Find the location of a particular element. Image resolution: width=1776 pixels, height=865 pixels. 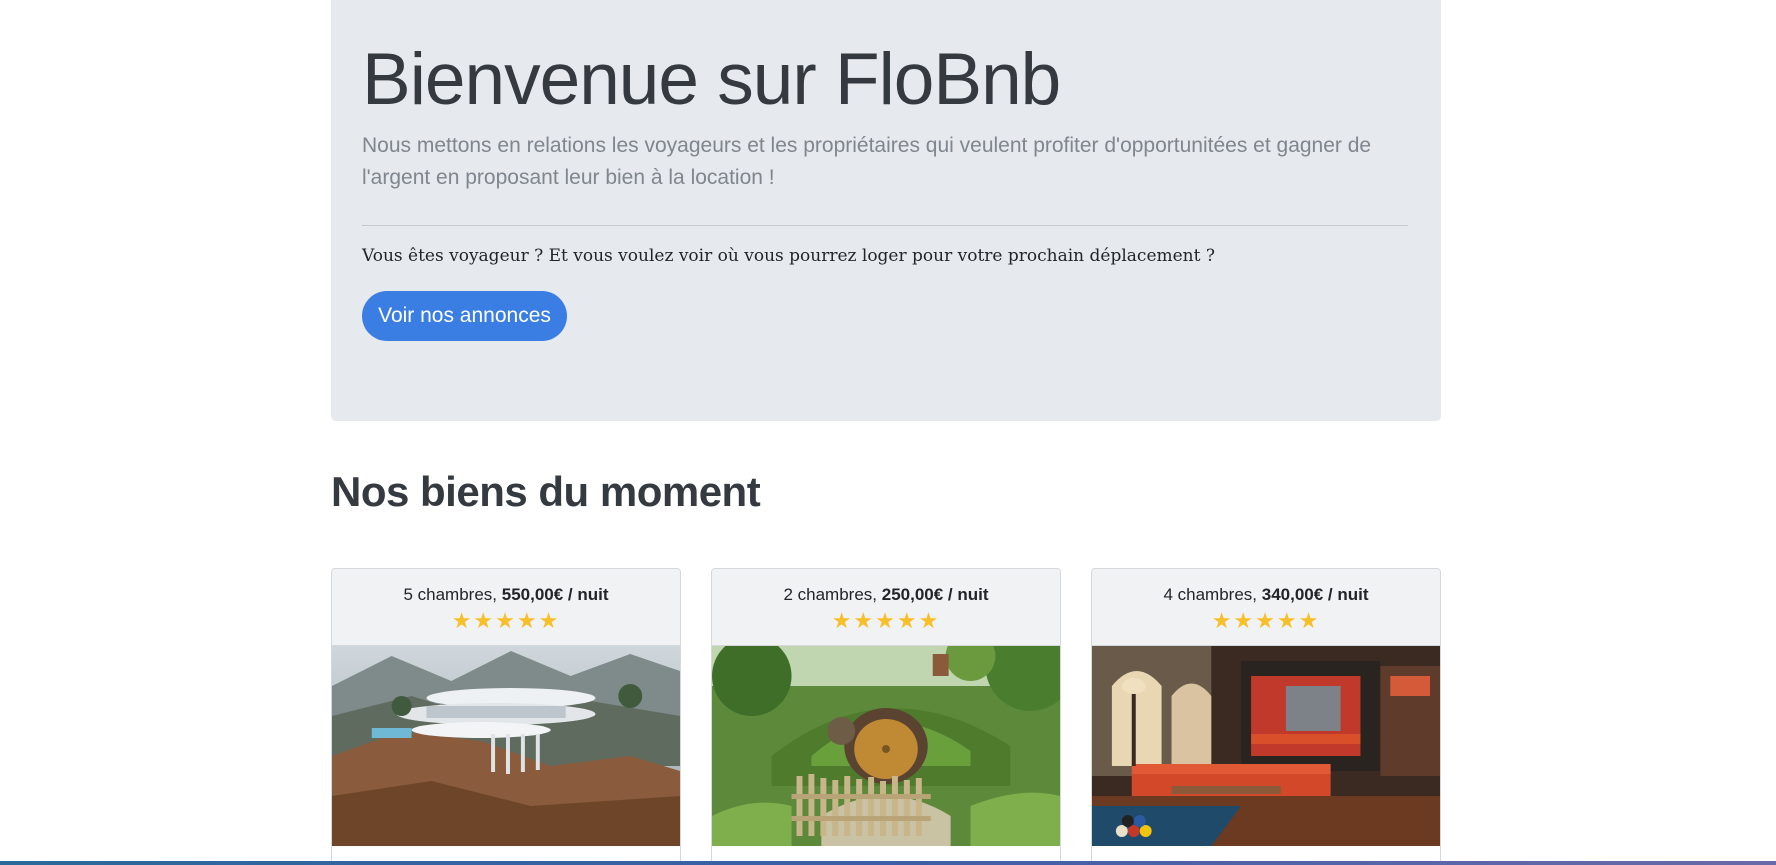

see-listings-button: Voir nos annonces is located at coordinates (464, 316).